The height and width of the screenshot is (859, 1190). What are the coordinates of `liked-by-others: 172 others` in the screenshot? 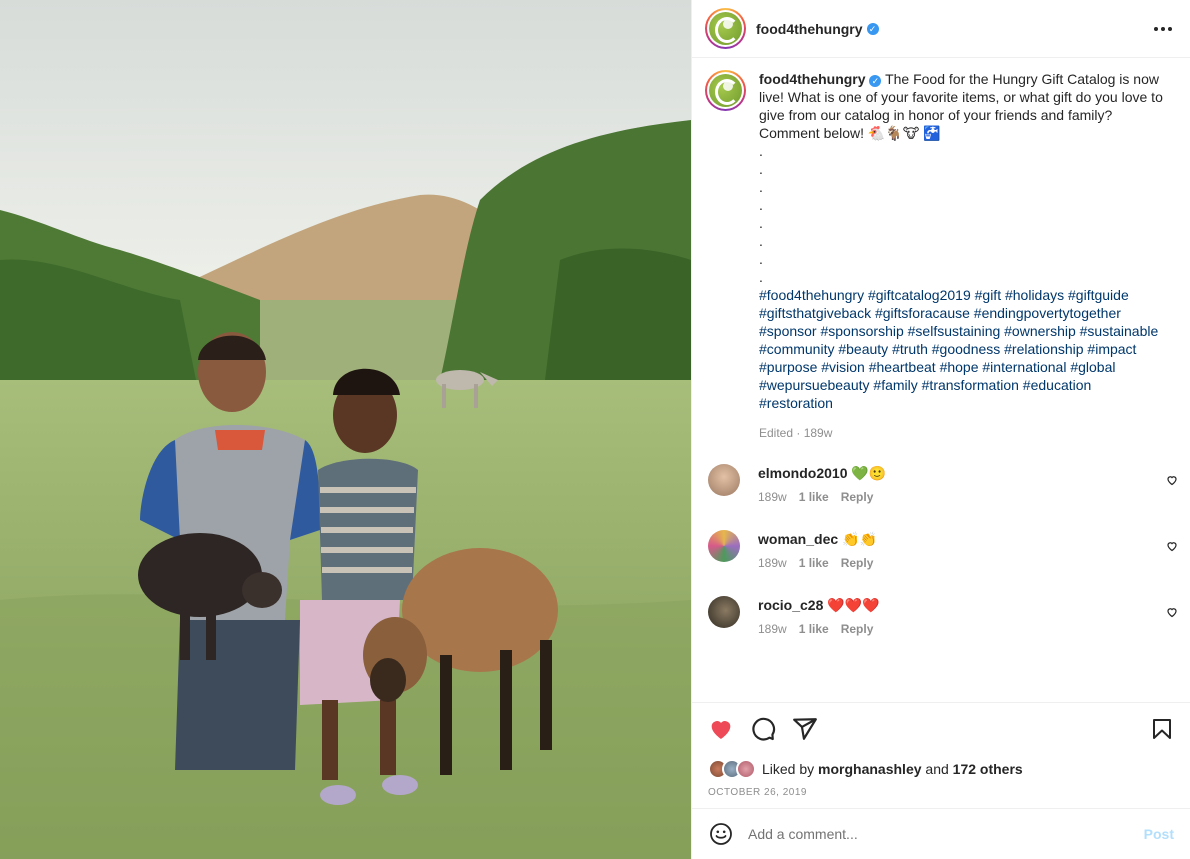 It's located at (988, 769).